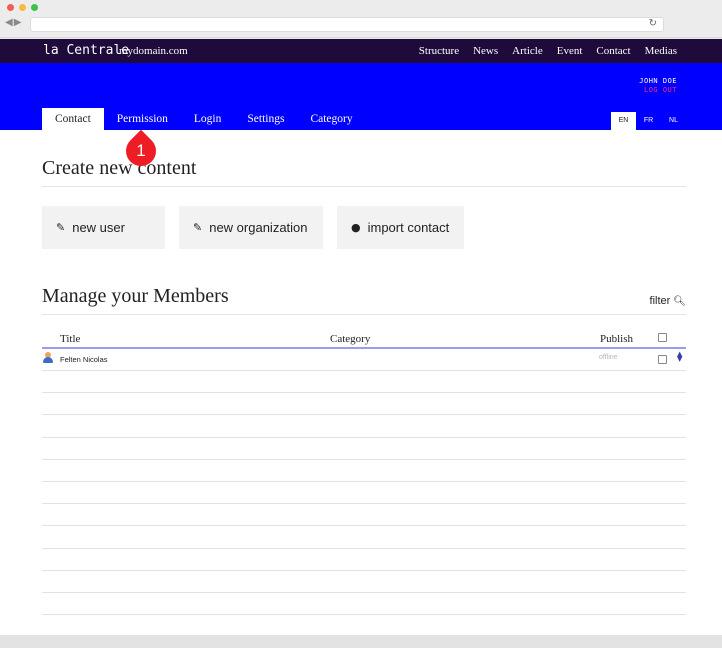 This screenshot has height=648, width=722. I want to click on import-contact-button: ● import contact, so click(400, 227).